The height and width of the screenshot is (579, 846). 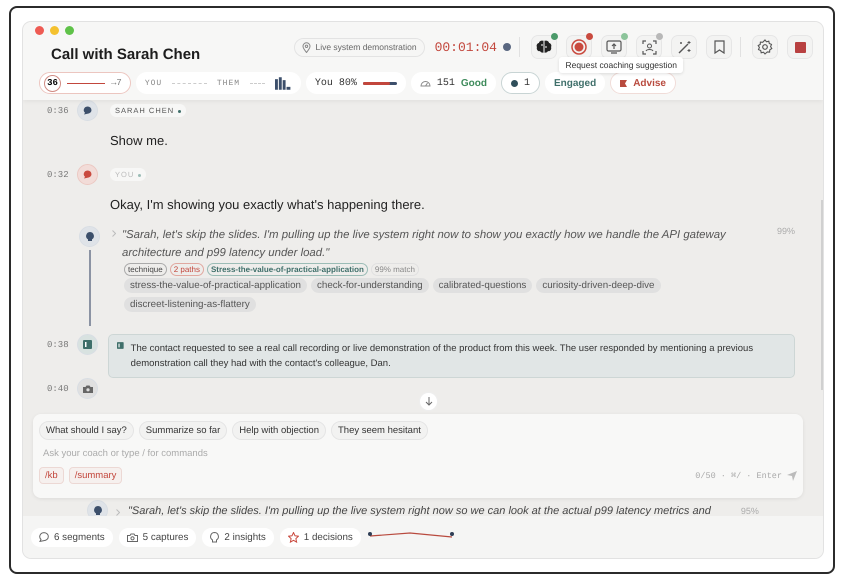 I want to click on stat-pill: 2 insights, so click(x=238, y=537).